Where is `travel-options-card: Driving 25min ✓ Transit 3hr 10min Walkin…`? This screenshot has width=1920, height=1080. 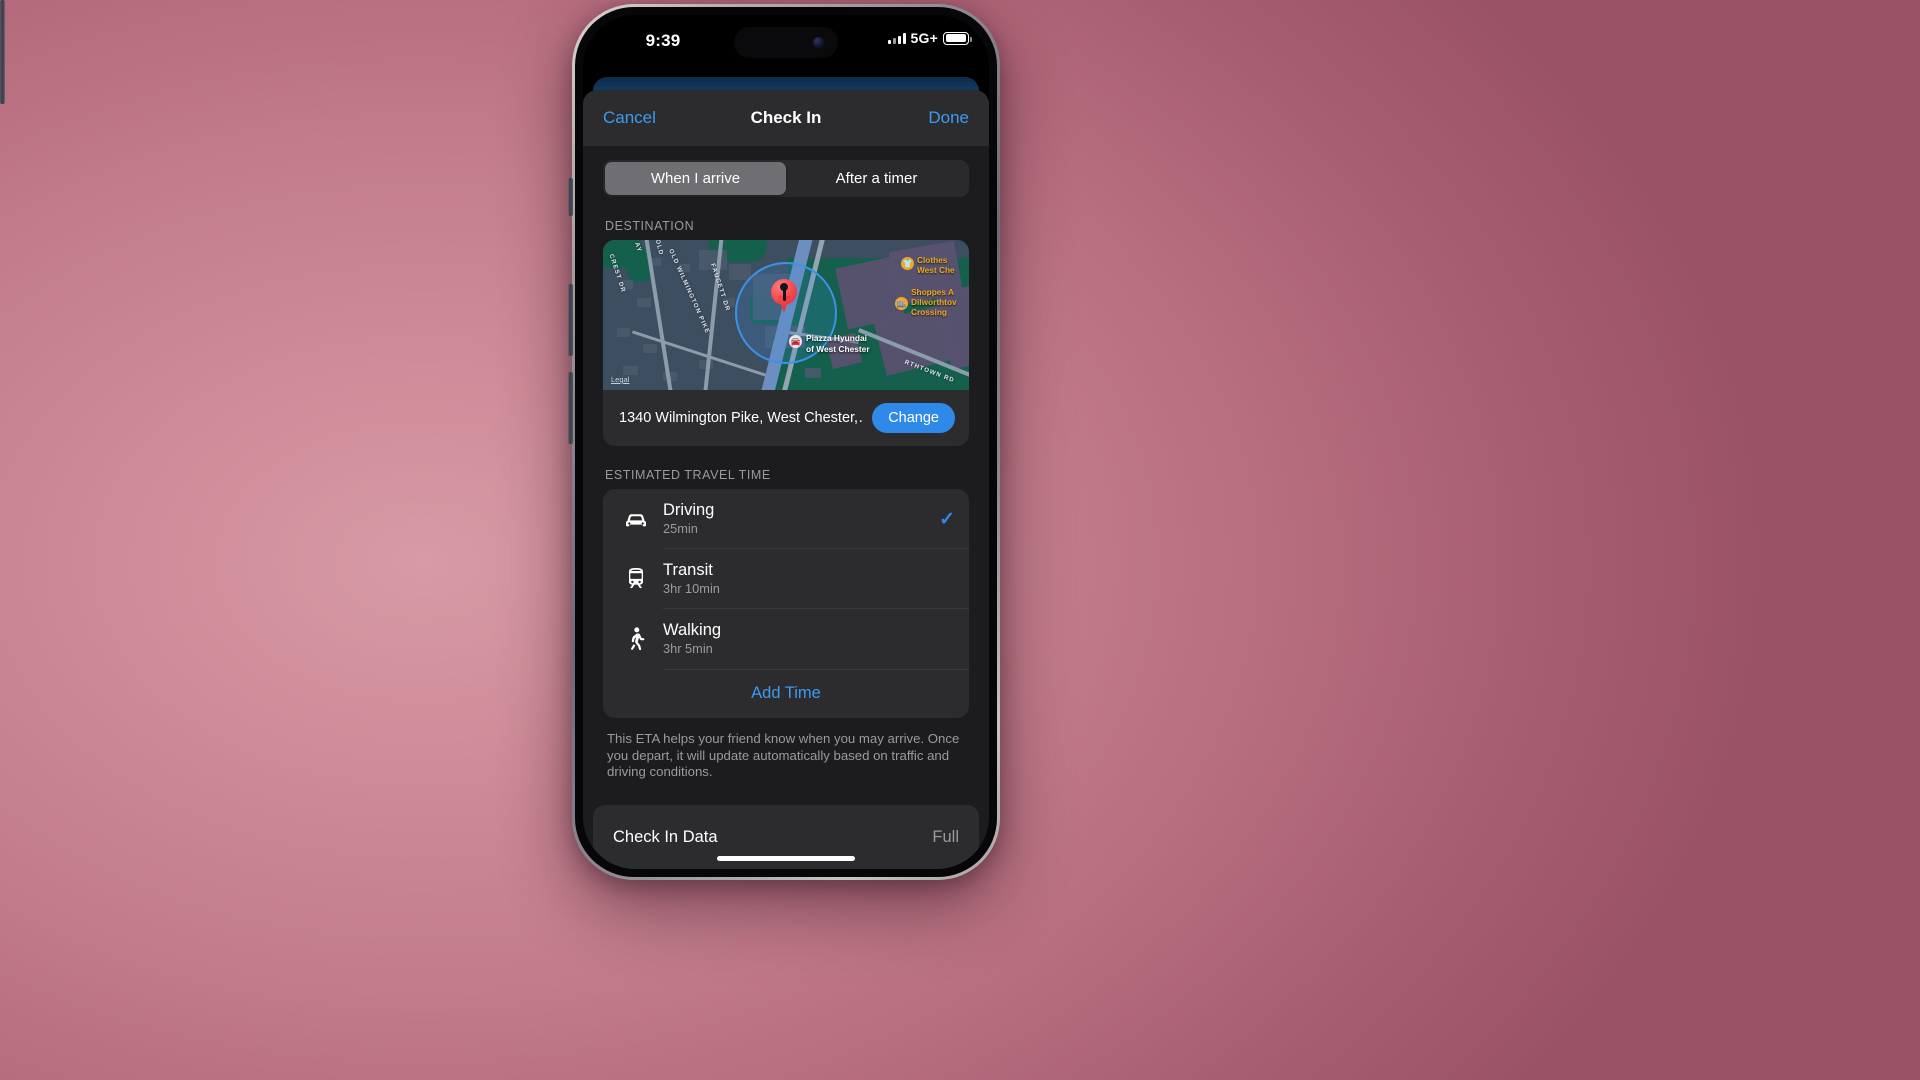
travel-options-card: Driving 25min ✓ Transit 3hr 10min Walkin… is located at coordinates (786, 603).